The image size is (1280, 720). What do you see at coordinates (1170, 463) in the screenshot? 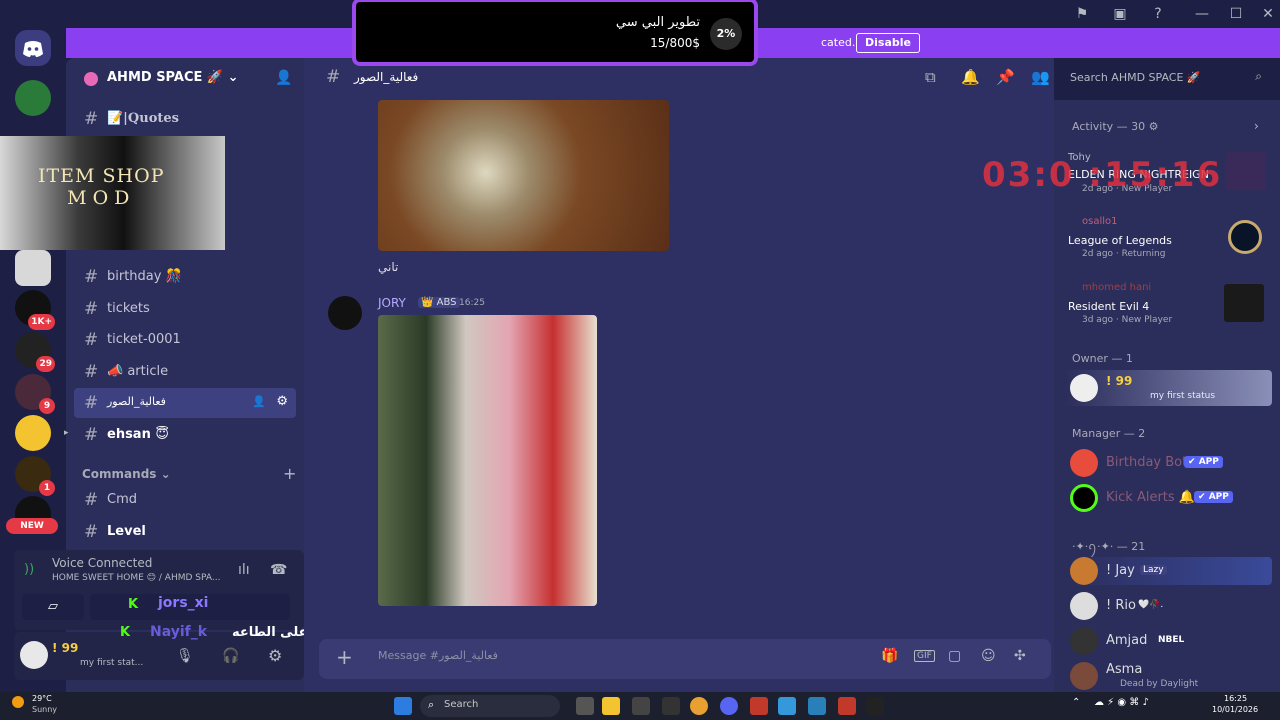
I see `member-item: Birthday Bot ✔ APP` at bounding box center [1170, 463].